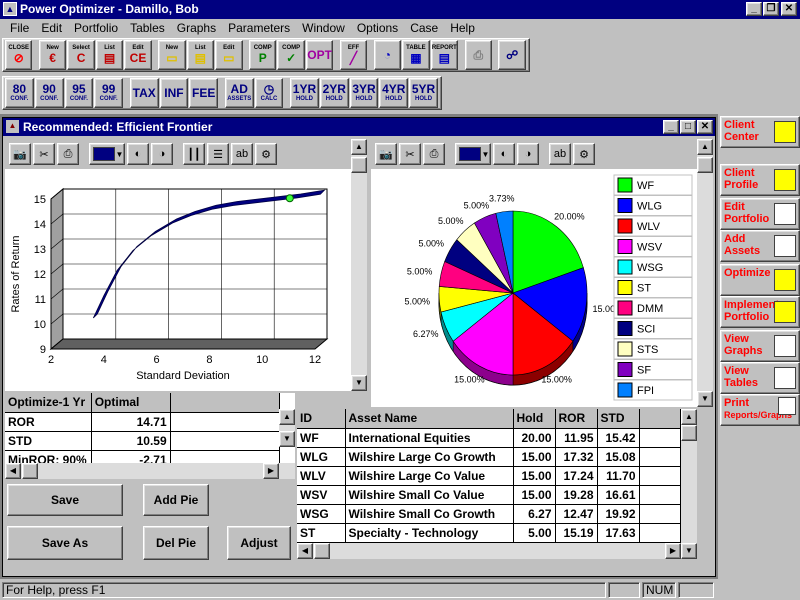 The image size is (800, 600). What do you see at coordinates (705, 147) in the screenshot?
I see `pie-scroll-up-icon: ▲` at bounding box center [705, 147].